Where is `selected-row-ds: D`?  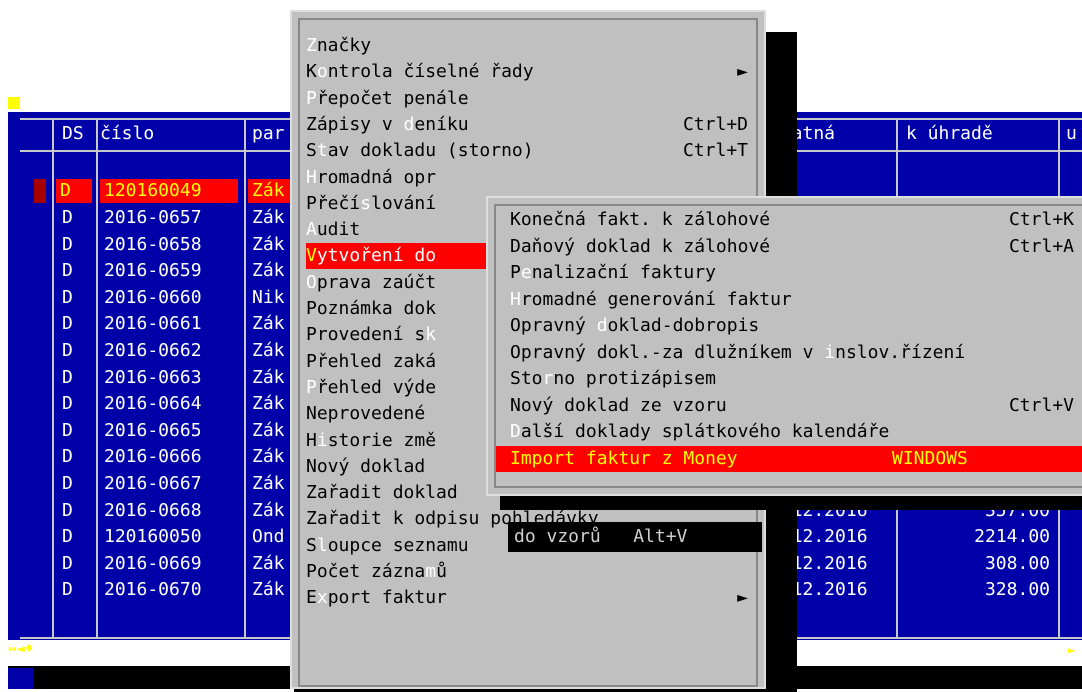 selected-row-ds: D is located at coordinates (74, 191).